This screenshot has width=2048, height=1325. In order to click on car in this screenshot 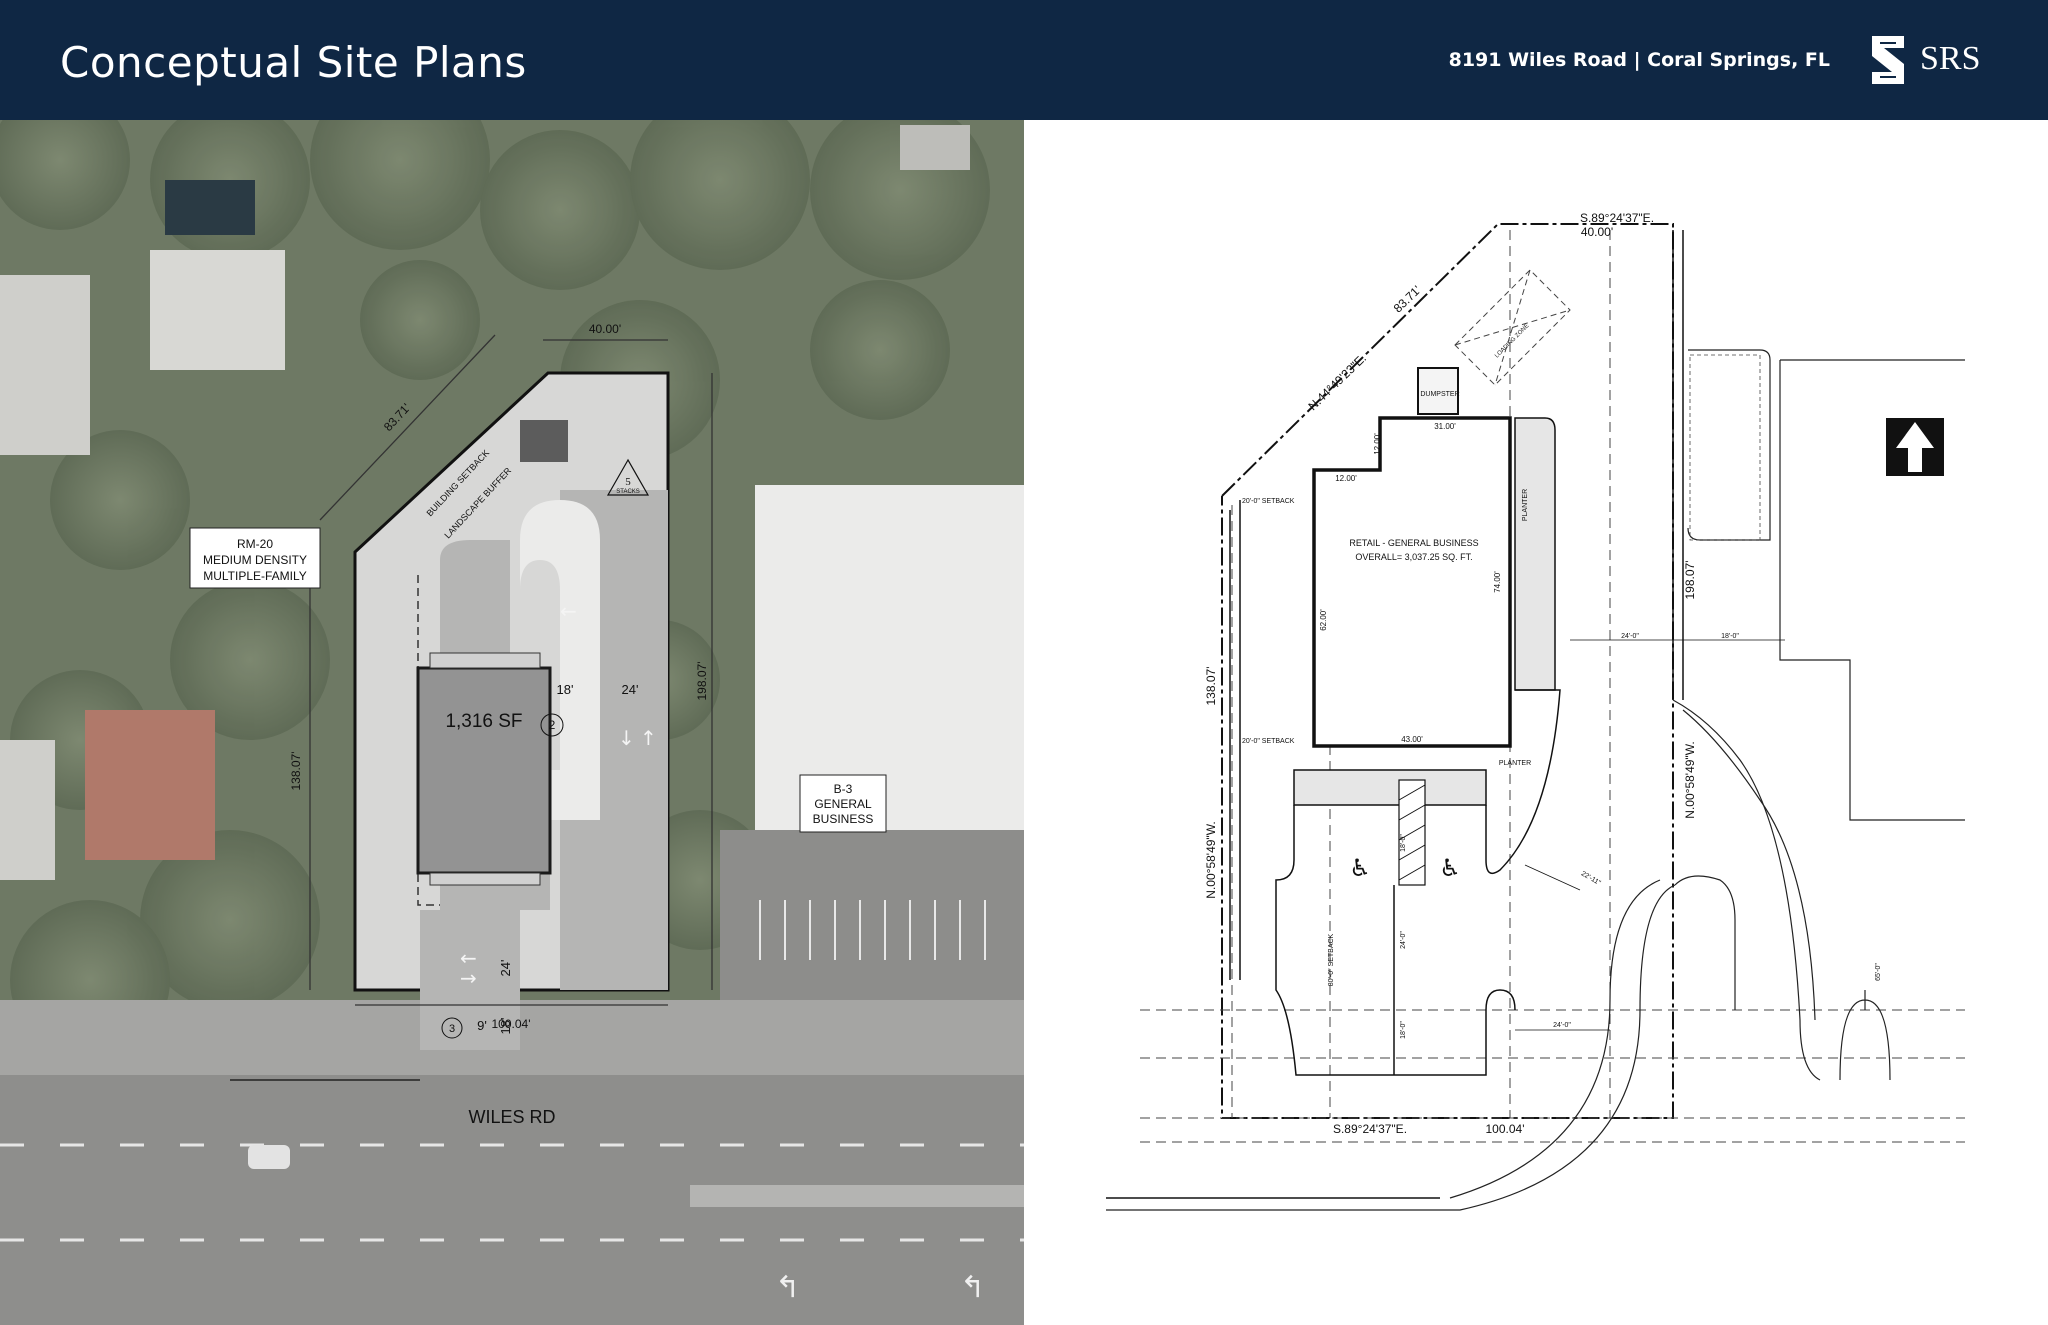, I will do `click(269, 1157)`.